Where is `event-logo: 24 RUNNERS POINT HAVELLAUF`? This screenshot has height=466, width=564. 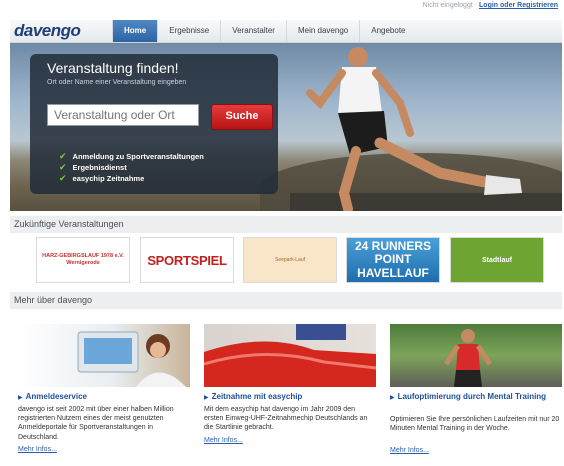
event-logo: 24 RUNNERS POINT HAVELLAUF is located at coordinates (393, 260).